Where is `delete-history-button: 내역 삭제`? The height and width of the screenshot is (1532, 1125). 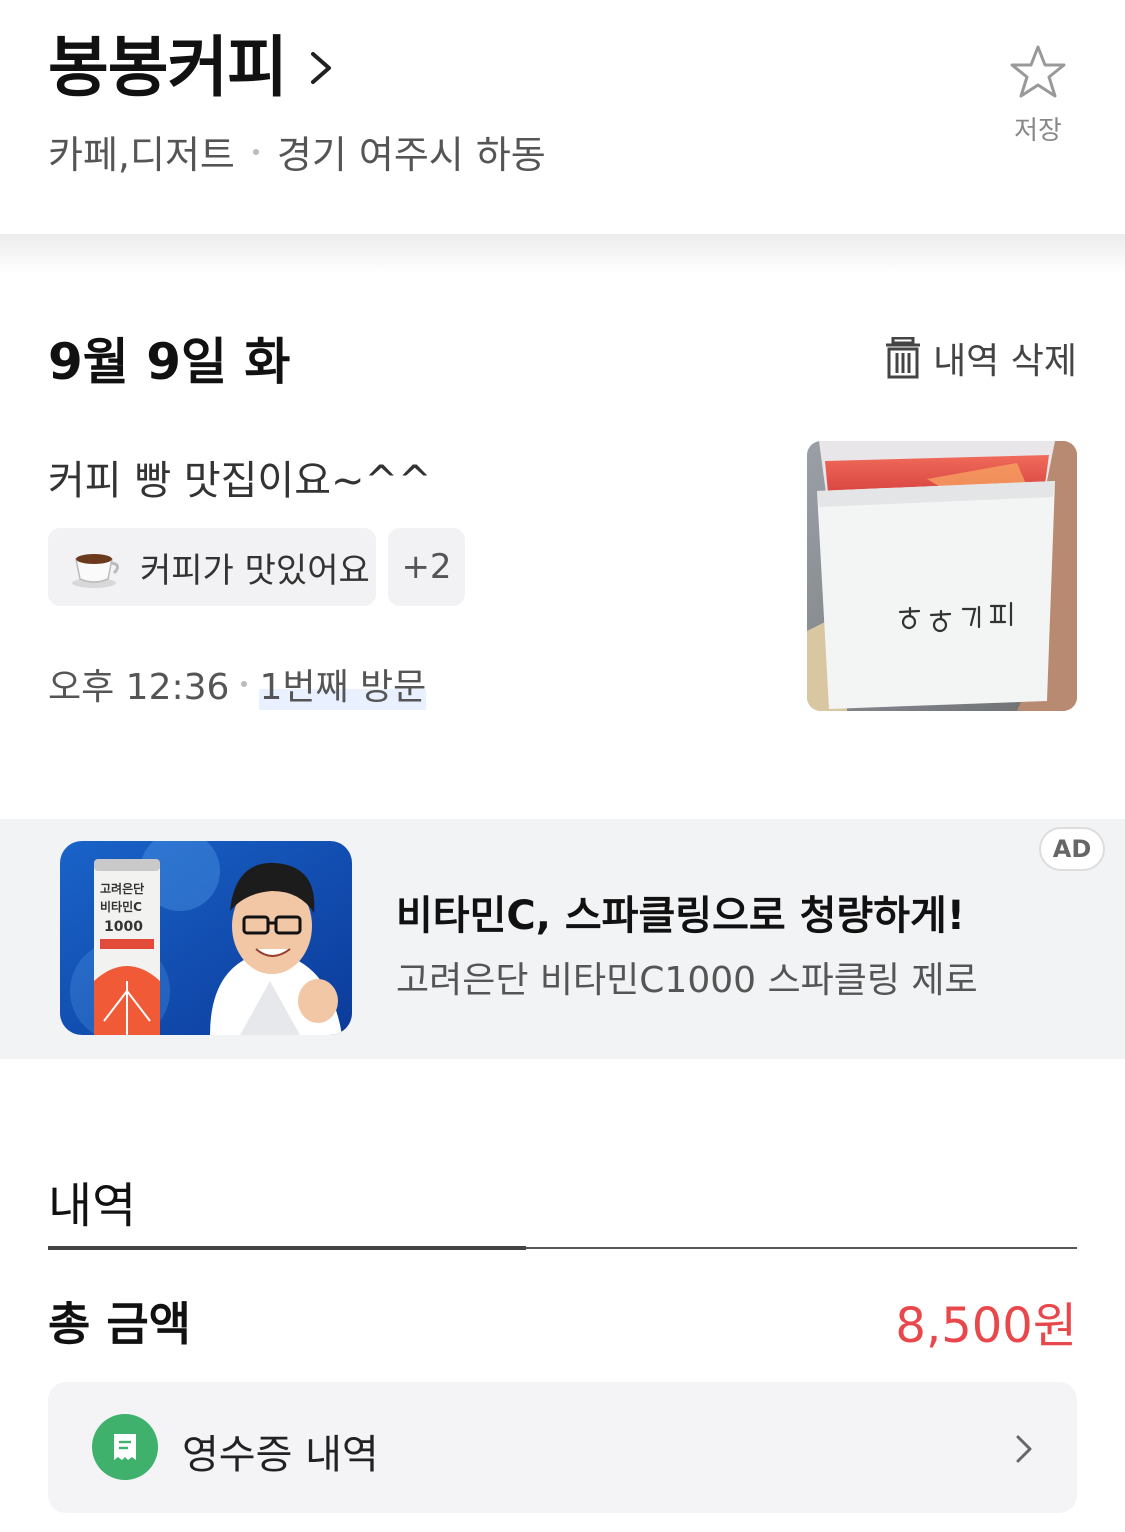 delete-history-button: 내역 삭제 is located at coordinates (981, 358).